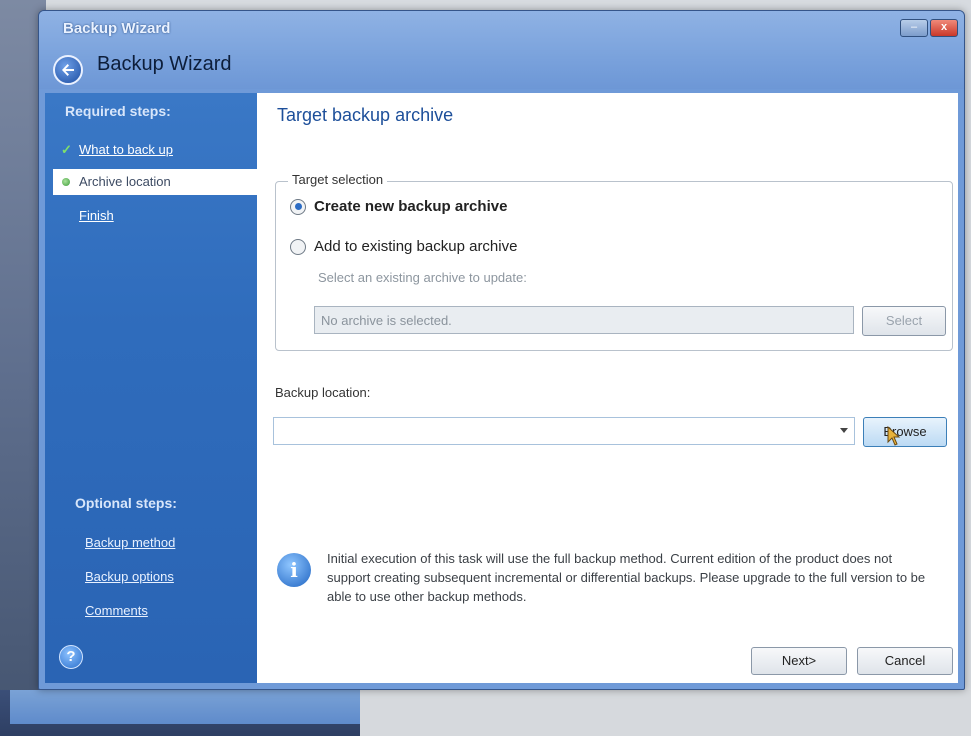  What do you see at coordinates (501, 50) in the screenshot?
I see `title-bar: Backup Wizard – x Backup Wizard` at bounding box center [501, 50].